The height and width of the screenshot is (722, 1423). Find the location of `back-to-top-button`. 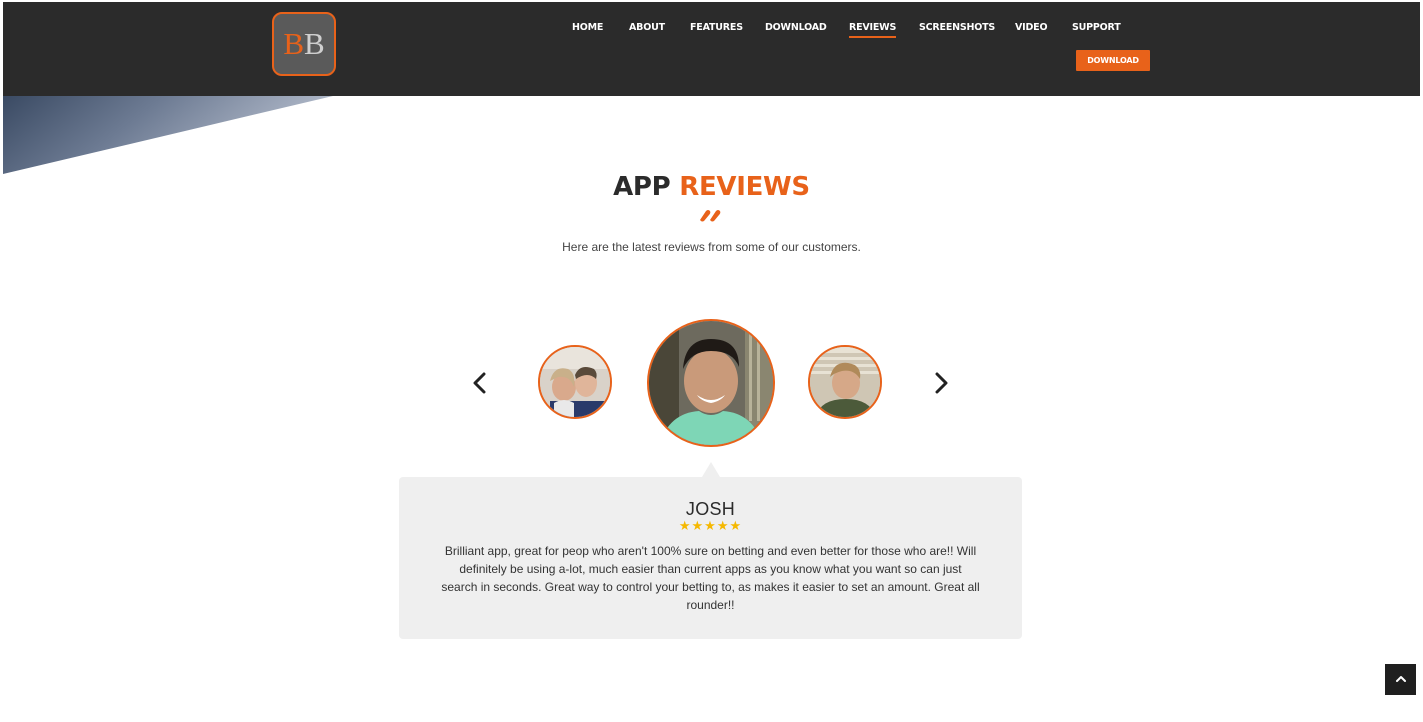

back-to-top-button is located at coordinates (1400, 679).